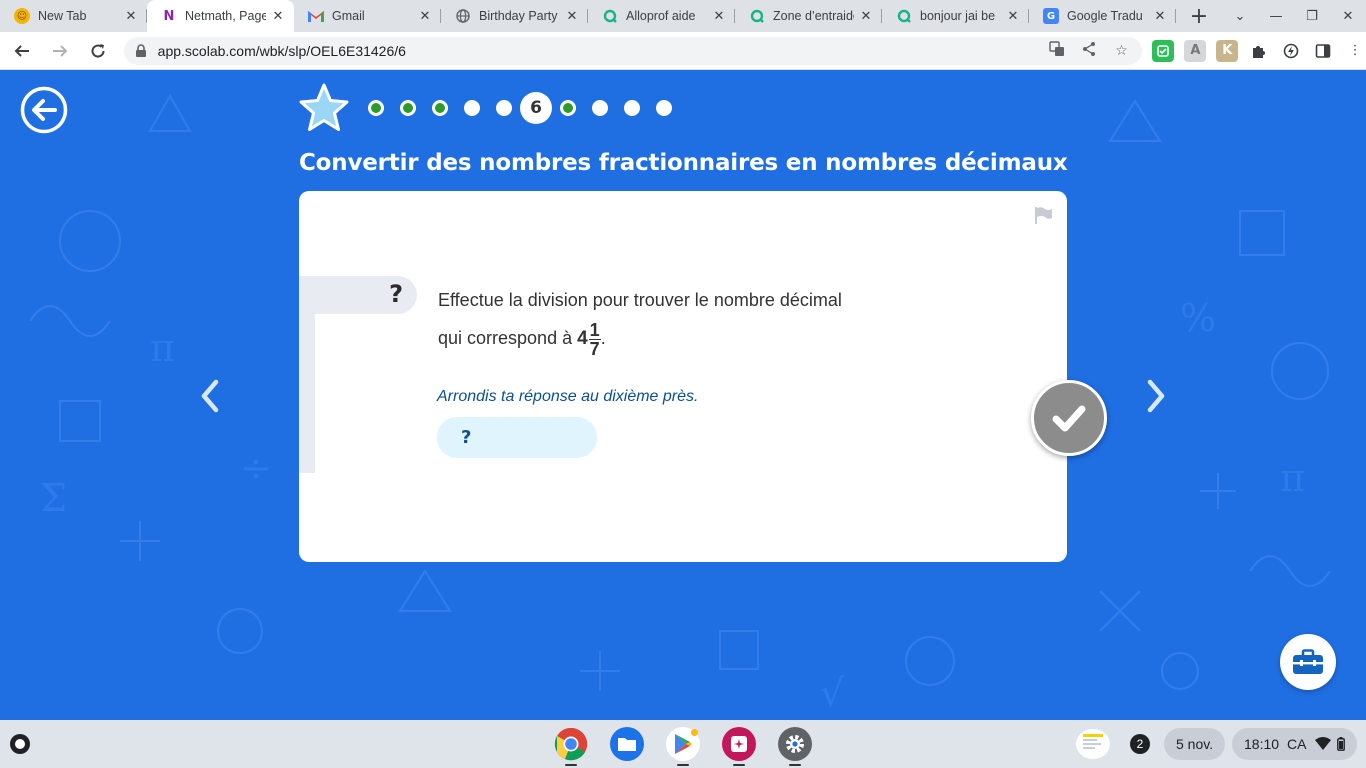  Describe the element at coordinates (1340, 744) in the screenshot. I see `battery-icon` at that location.